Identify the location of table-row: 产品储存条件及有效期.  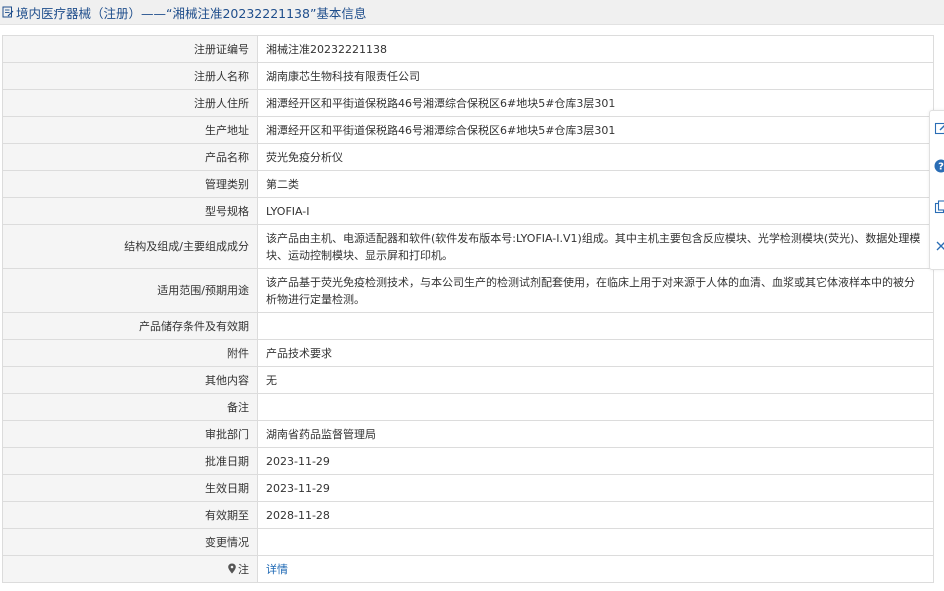
(468, 326).